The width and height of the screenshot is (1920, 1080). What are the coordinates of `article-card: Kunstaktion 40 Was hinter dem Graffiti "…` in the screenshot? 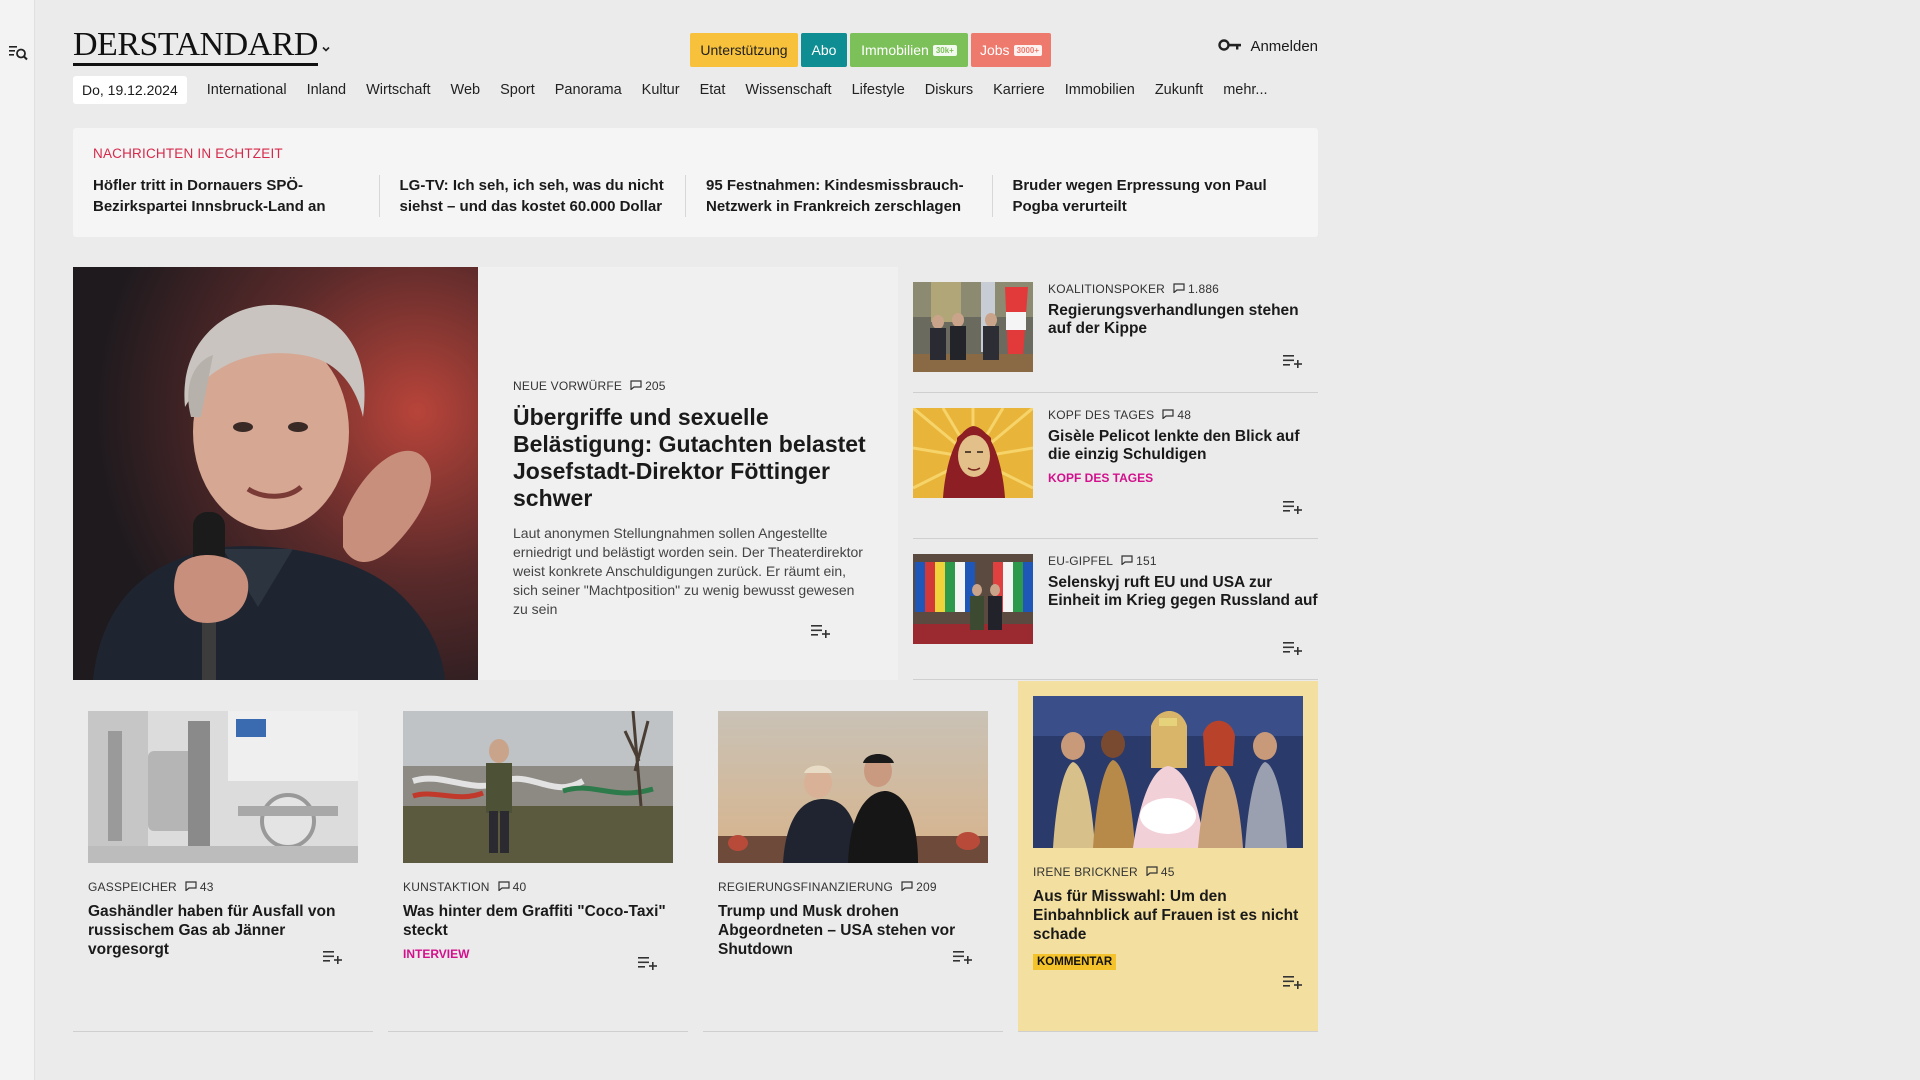 It's located at (538, 864).